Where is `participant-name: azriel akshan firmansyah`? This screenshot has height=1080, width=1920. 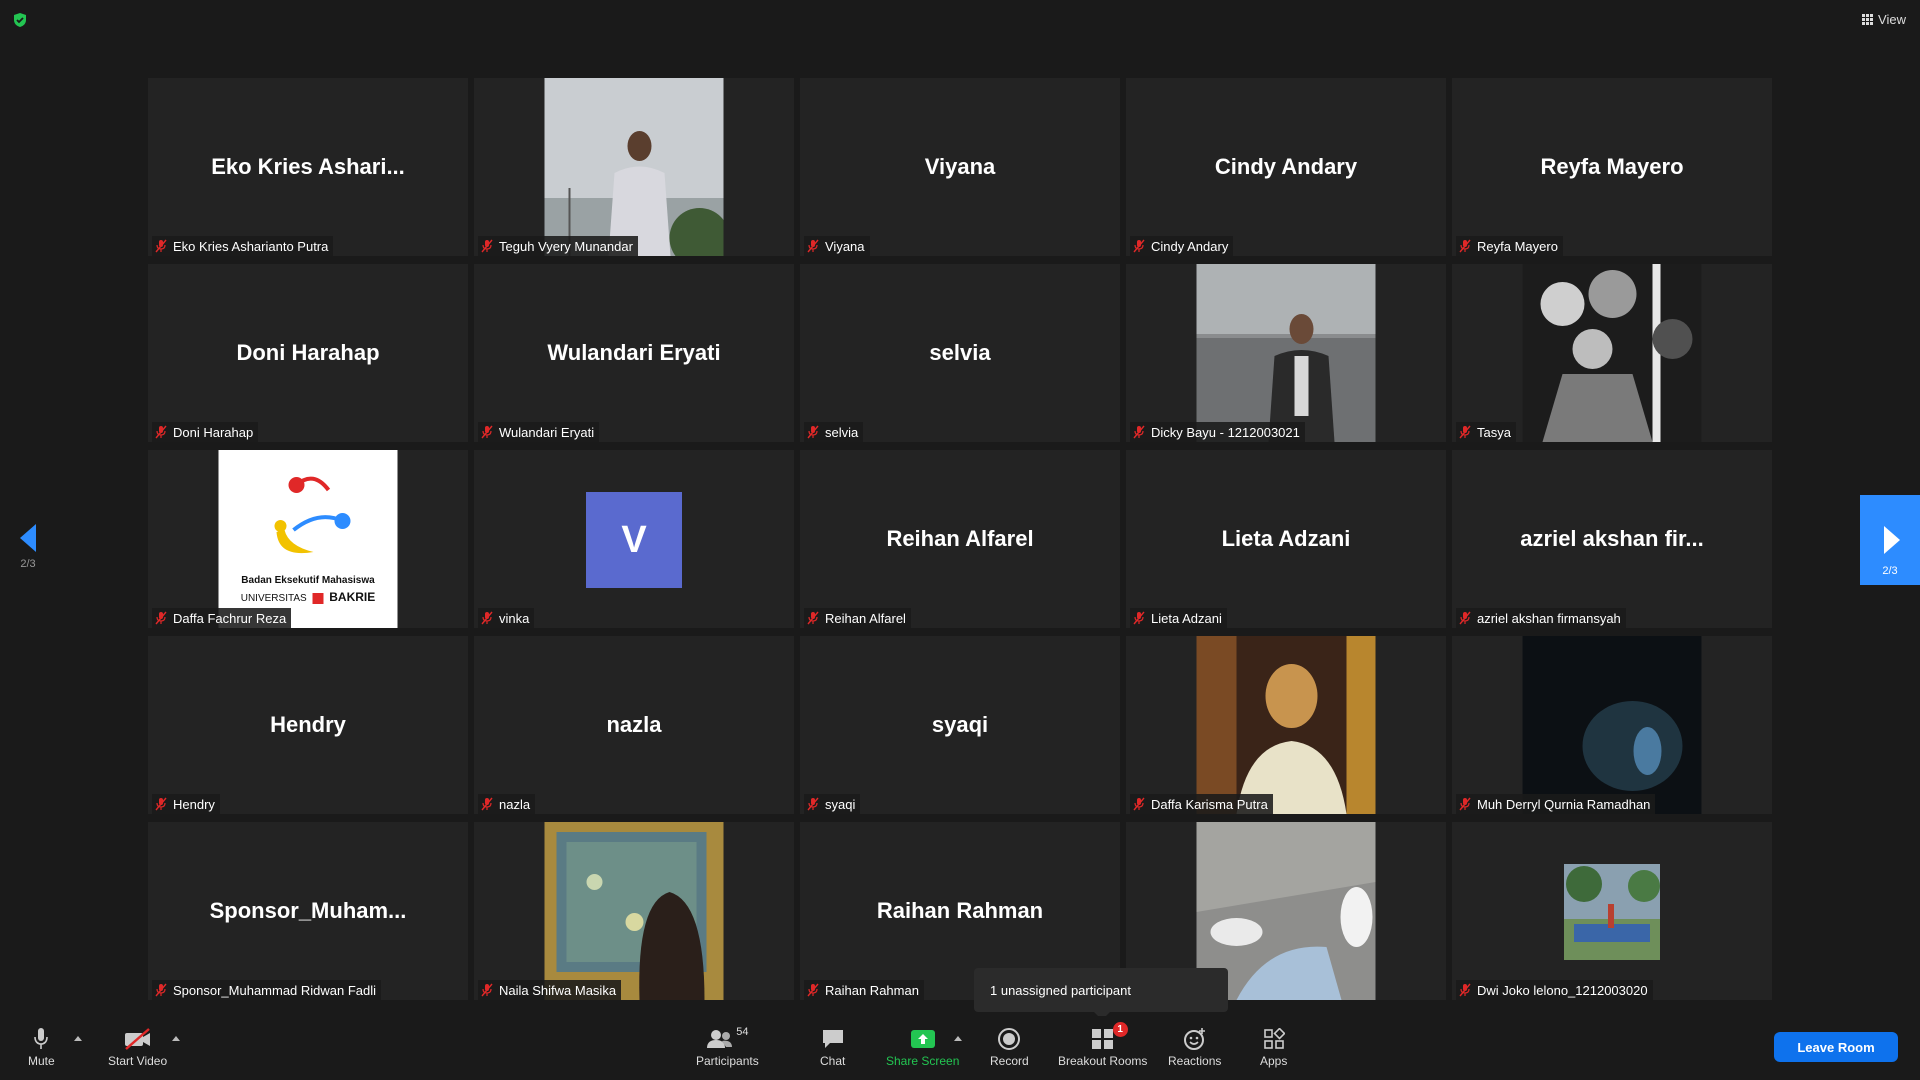
participant-name: azriel akshan firmansyah is located at coordinates (1549, 618).